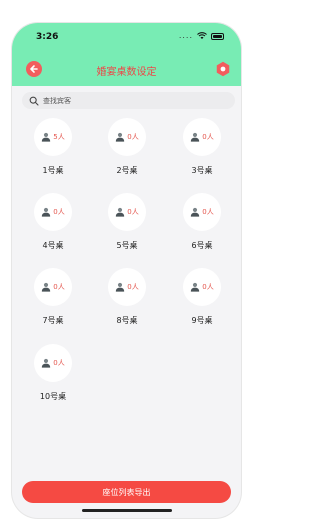  Describe the element at coordinates (53, 396) in the screenshot. I see `table-name: 10号桌` at that location.